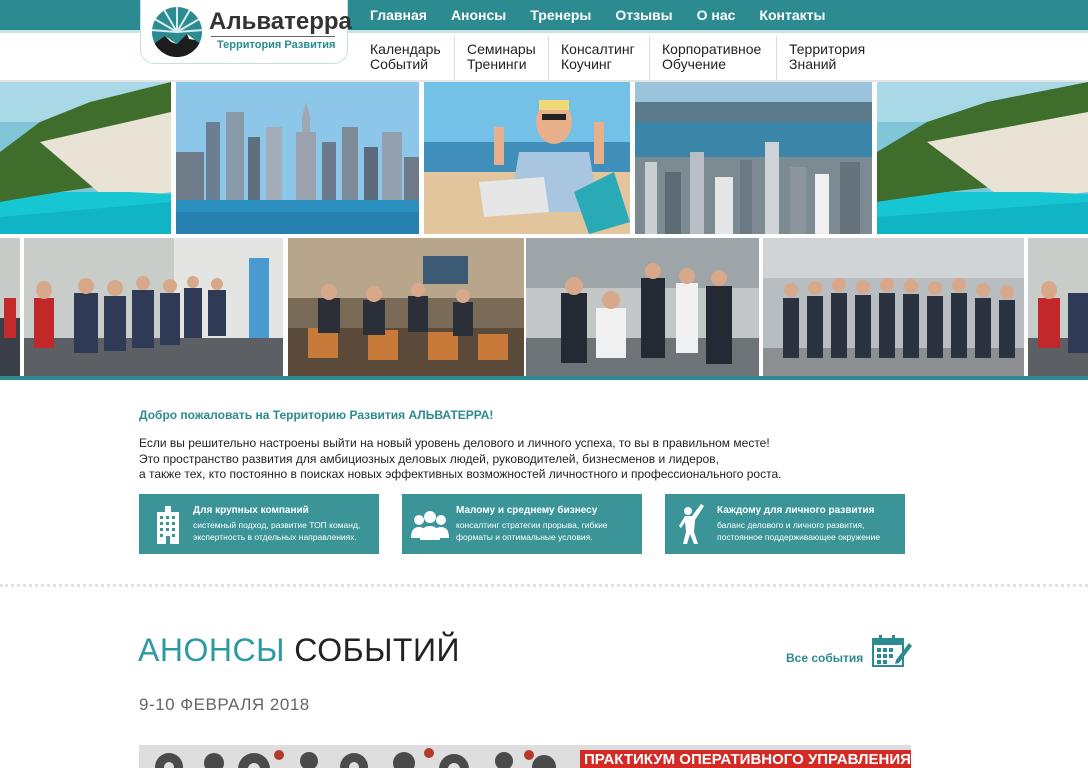 The width and height of the screenshot is (1088, 768). What do you see at coordinates (716, 15) in the screenshot?
I see `nav-about: О нас` at bounding box center [716, 15].